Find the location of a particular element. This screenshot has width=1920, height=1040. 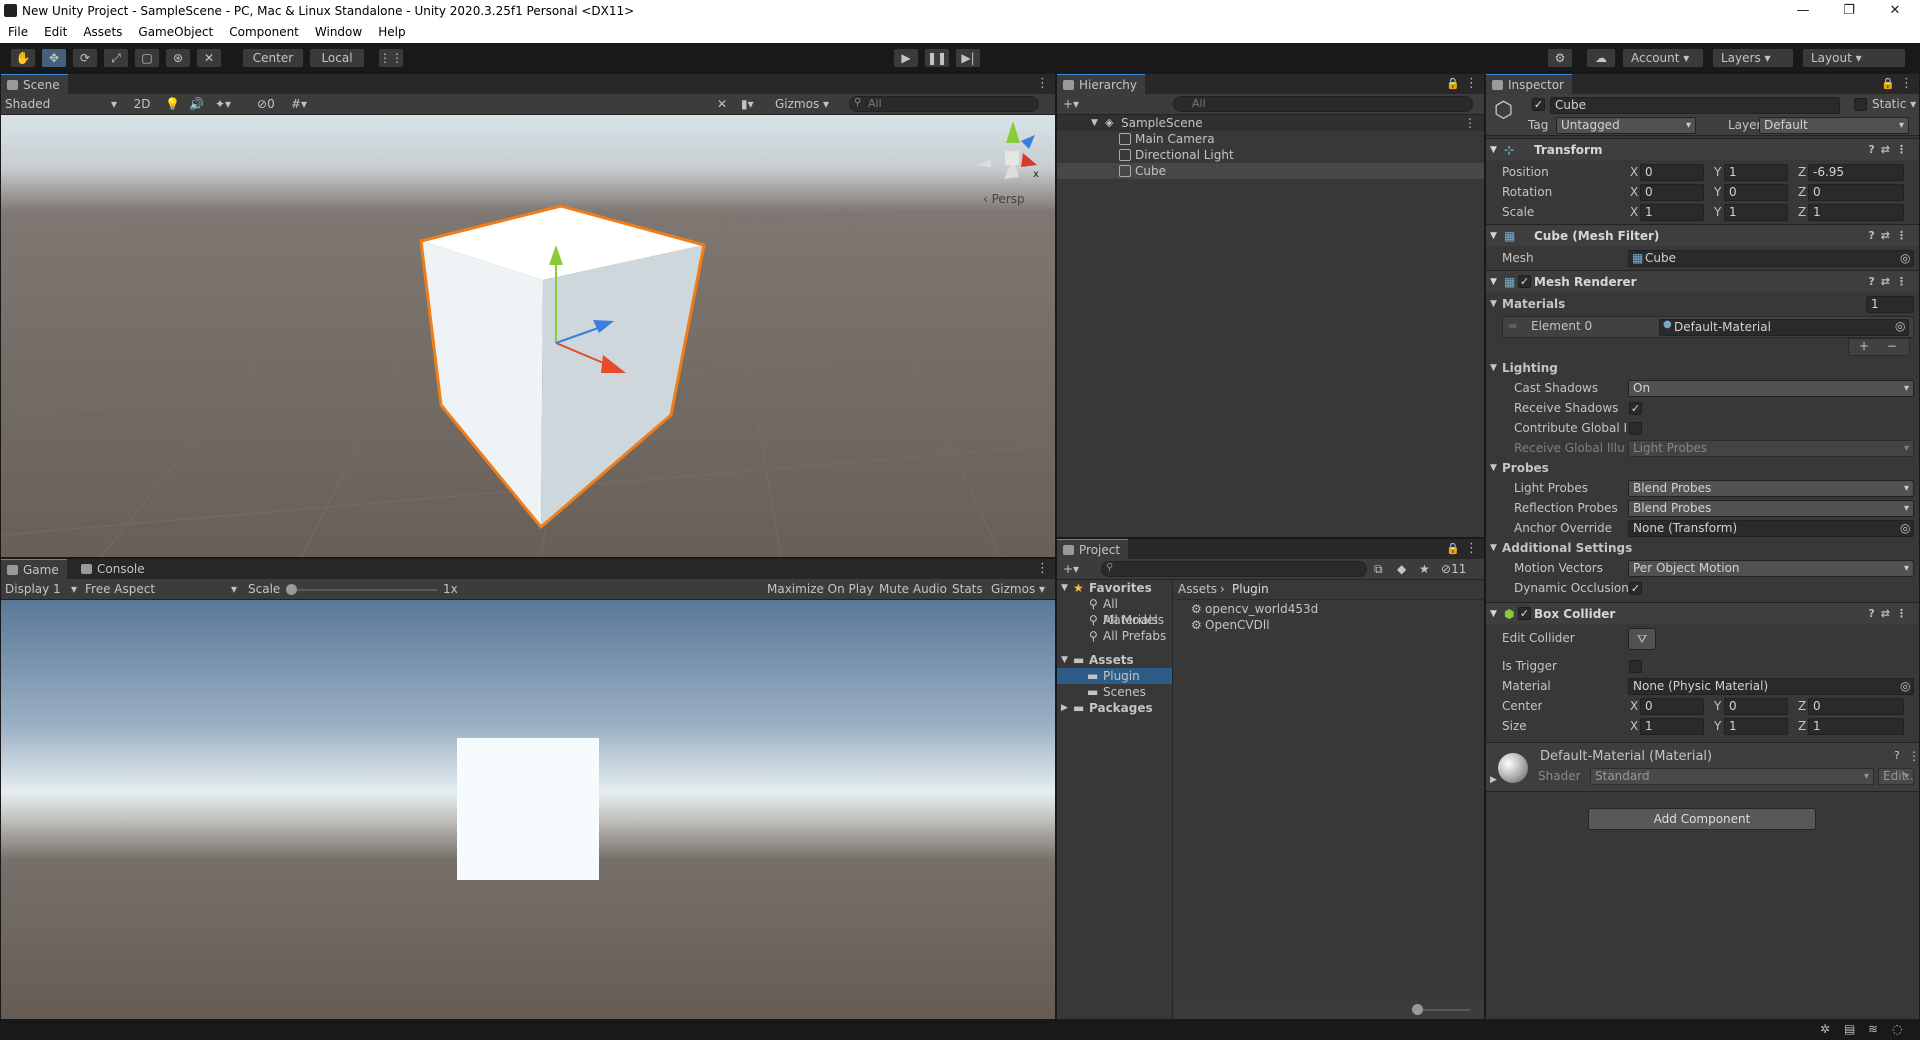

tab-game: Game is located at coordinates (34, 569).